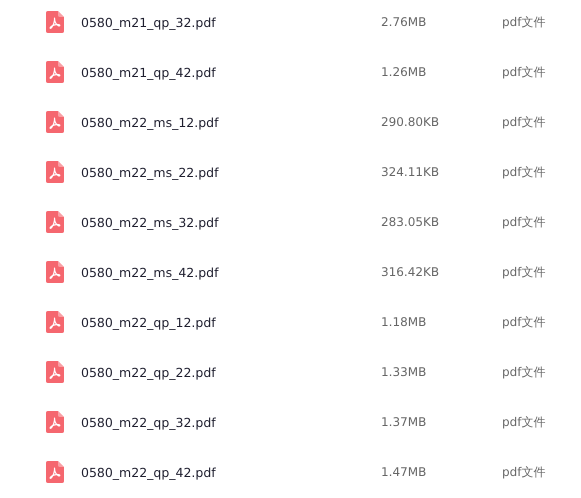  I want to click on file-size: 2.76MB, so click(404, 22).